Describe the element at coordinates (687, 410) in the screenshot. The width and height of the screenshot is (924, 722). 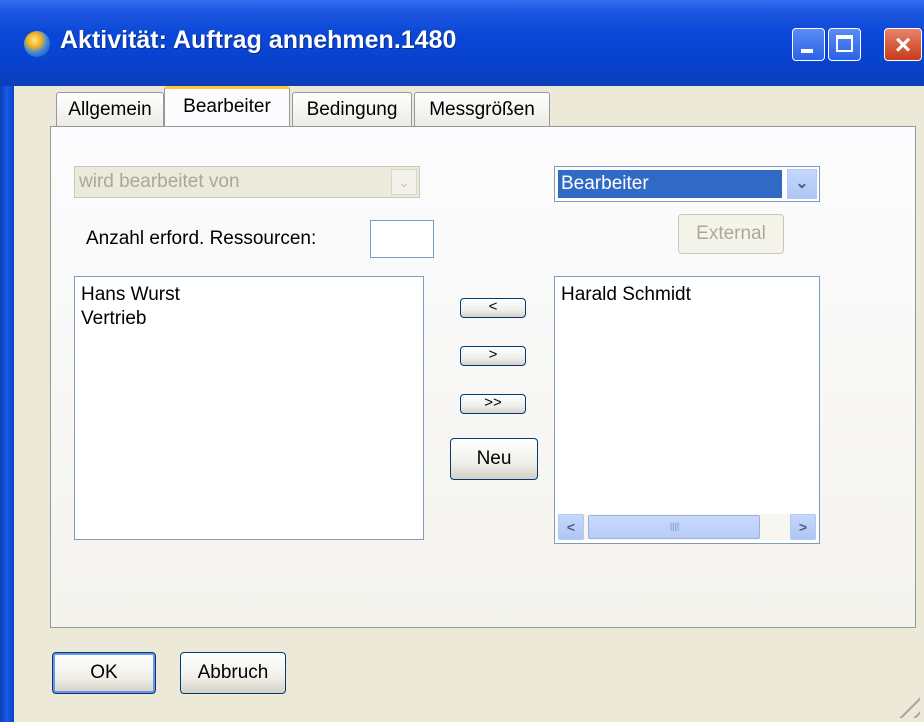
I see `assigned-resources-list: Harald Schmidt < IIII >` at that location.